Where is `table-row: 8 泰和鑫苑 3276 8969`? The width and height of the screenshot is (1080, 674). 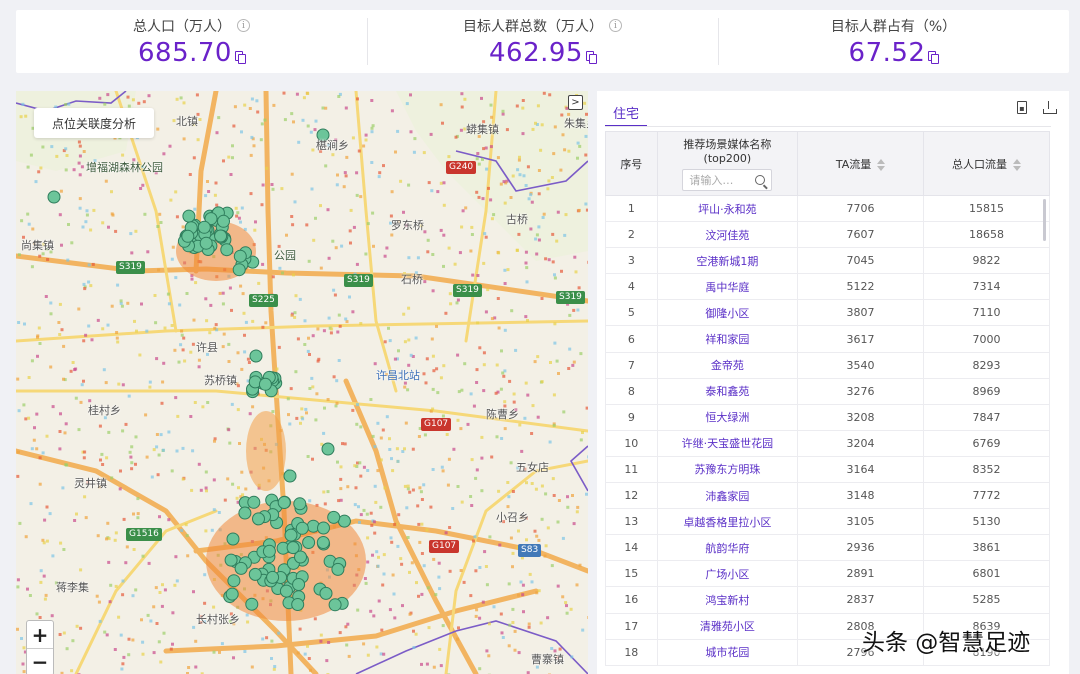 table-row: 8 泰和鑫苑 3276 8969 is located at coordinates (827, 391).